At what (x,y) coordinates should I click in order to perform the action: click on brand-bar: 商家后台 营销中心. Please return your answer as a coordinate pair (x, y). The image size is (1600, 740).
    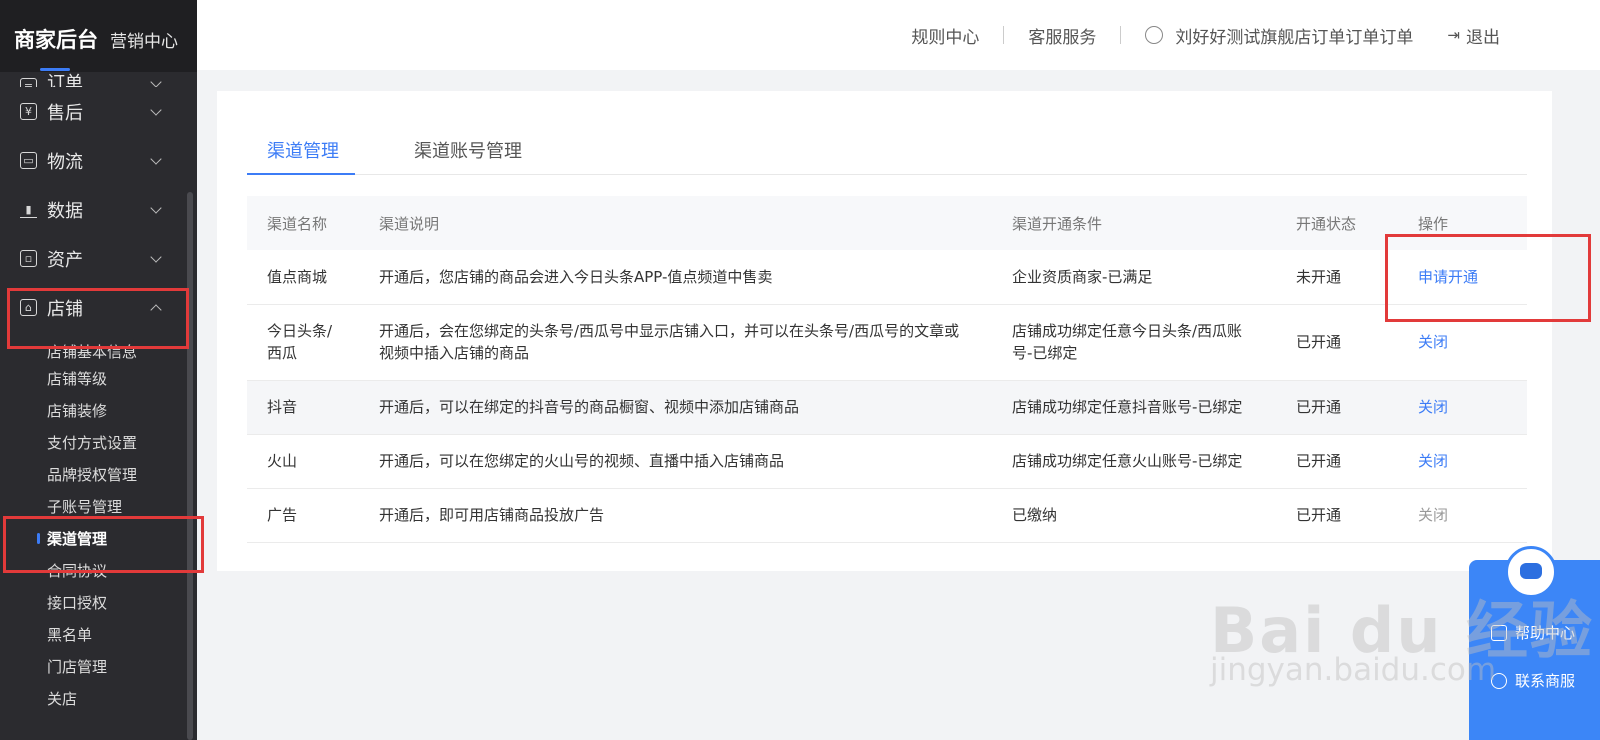
    Looking at the image, I should click on (98, 36).